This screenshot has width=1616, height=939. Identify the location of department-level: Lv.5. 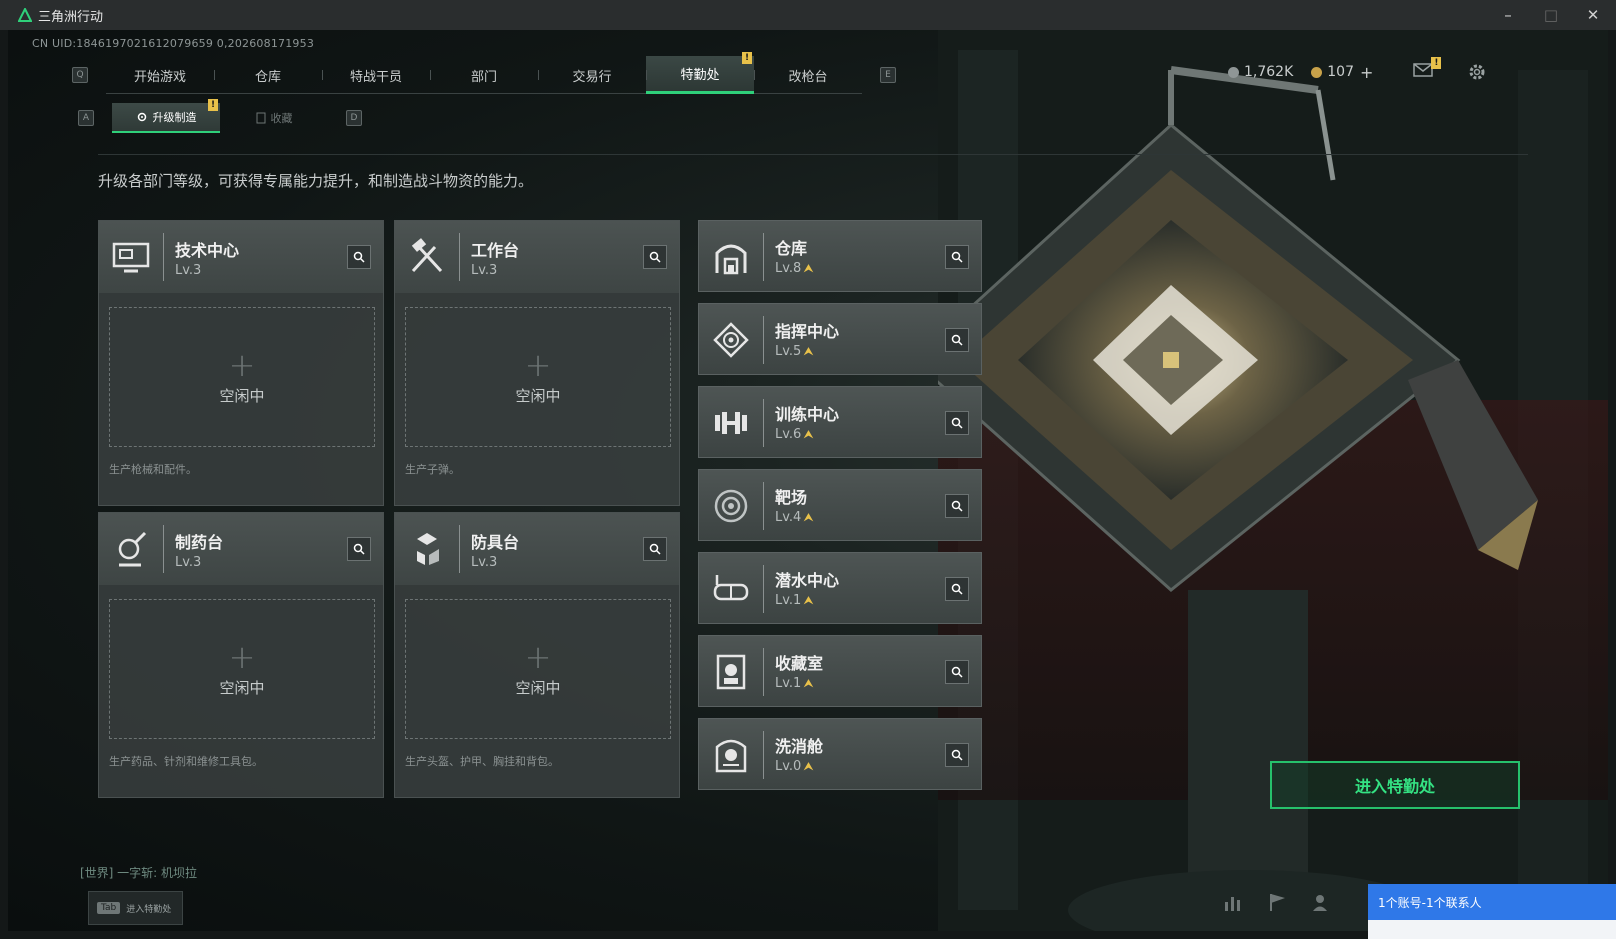
(788, 351).